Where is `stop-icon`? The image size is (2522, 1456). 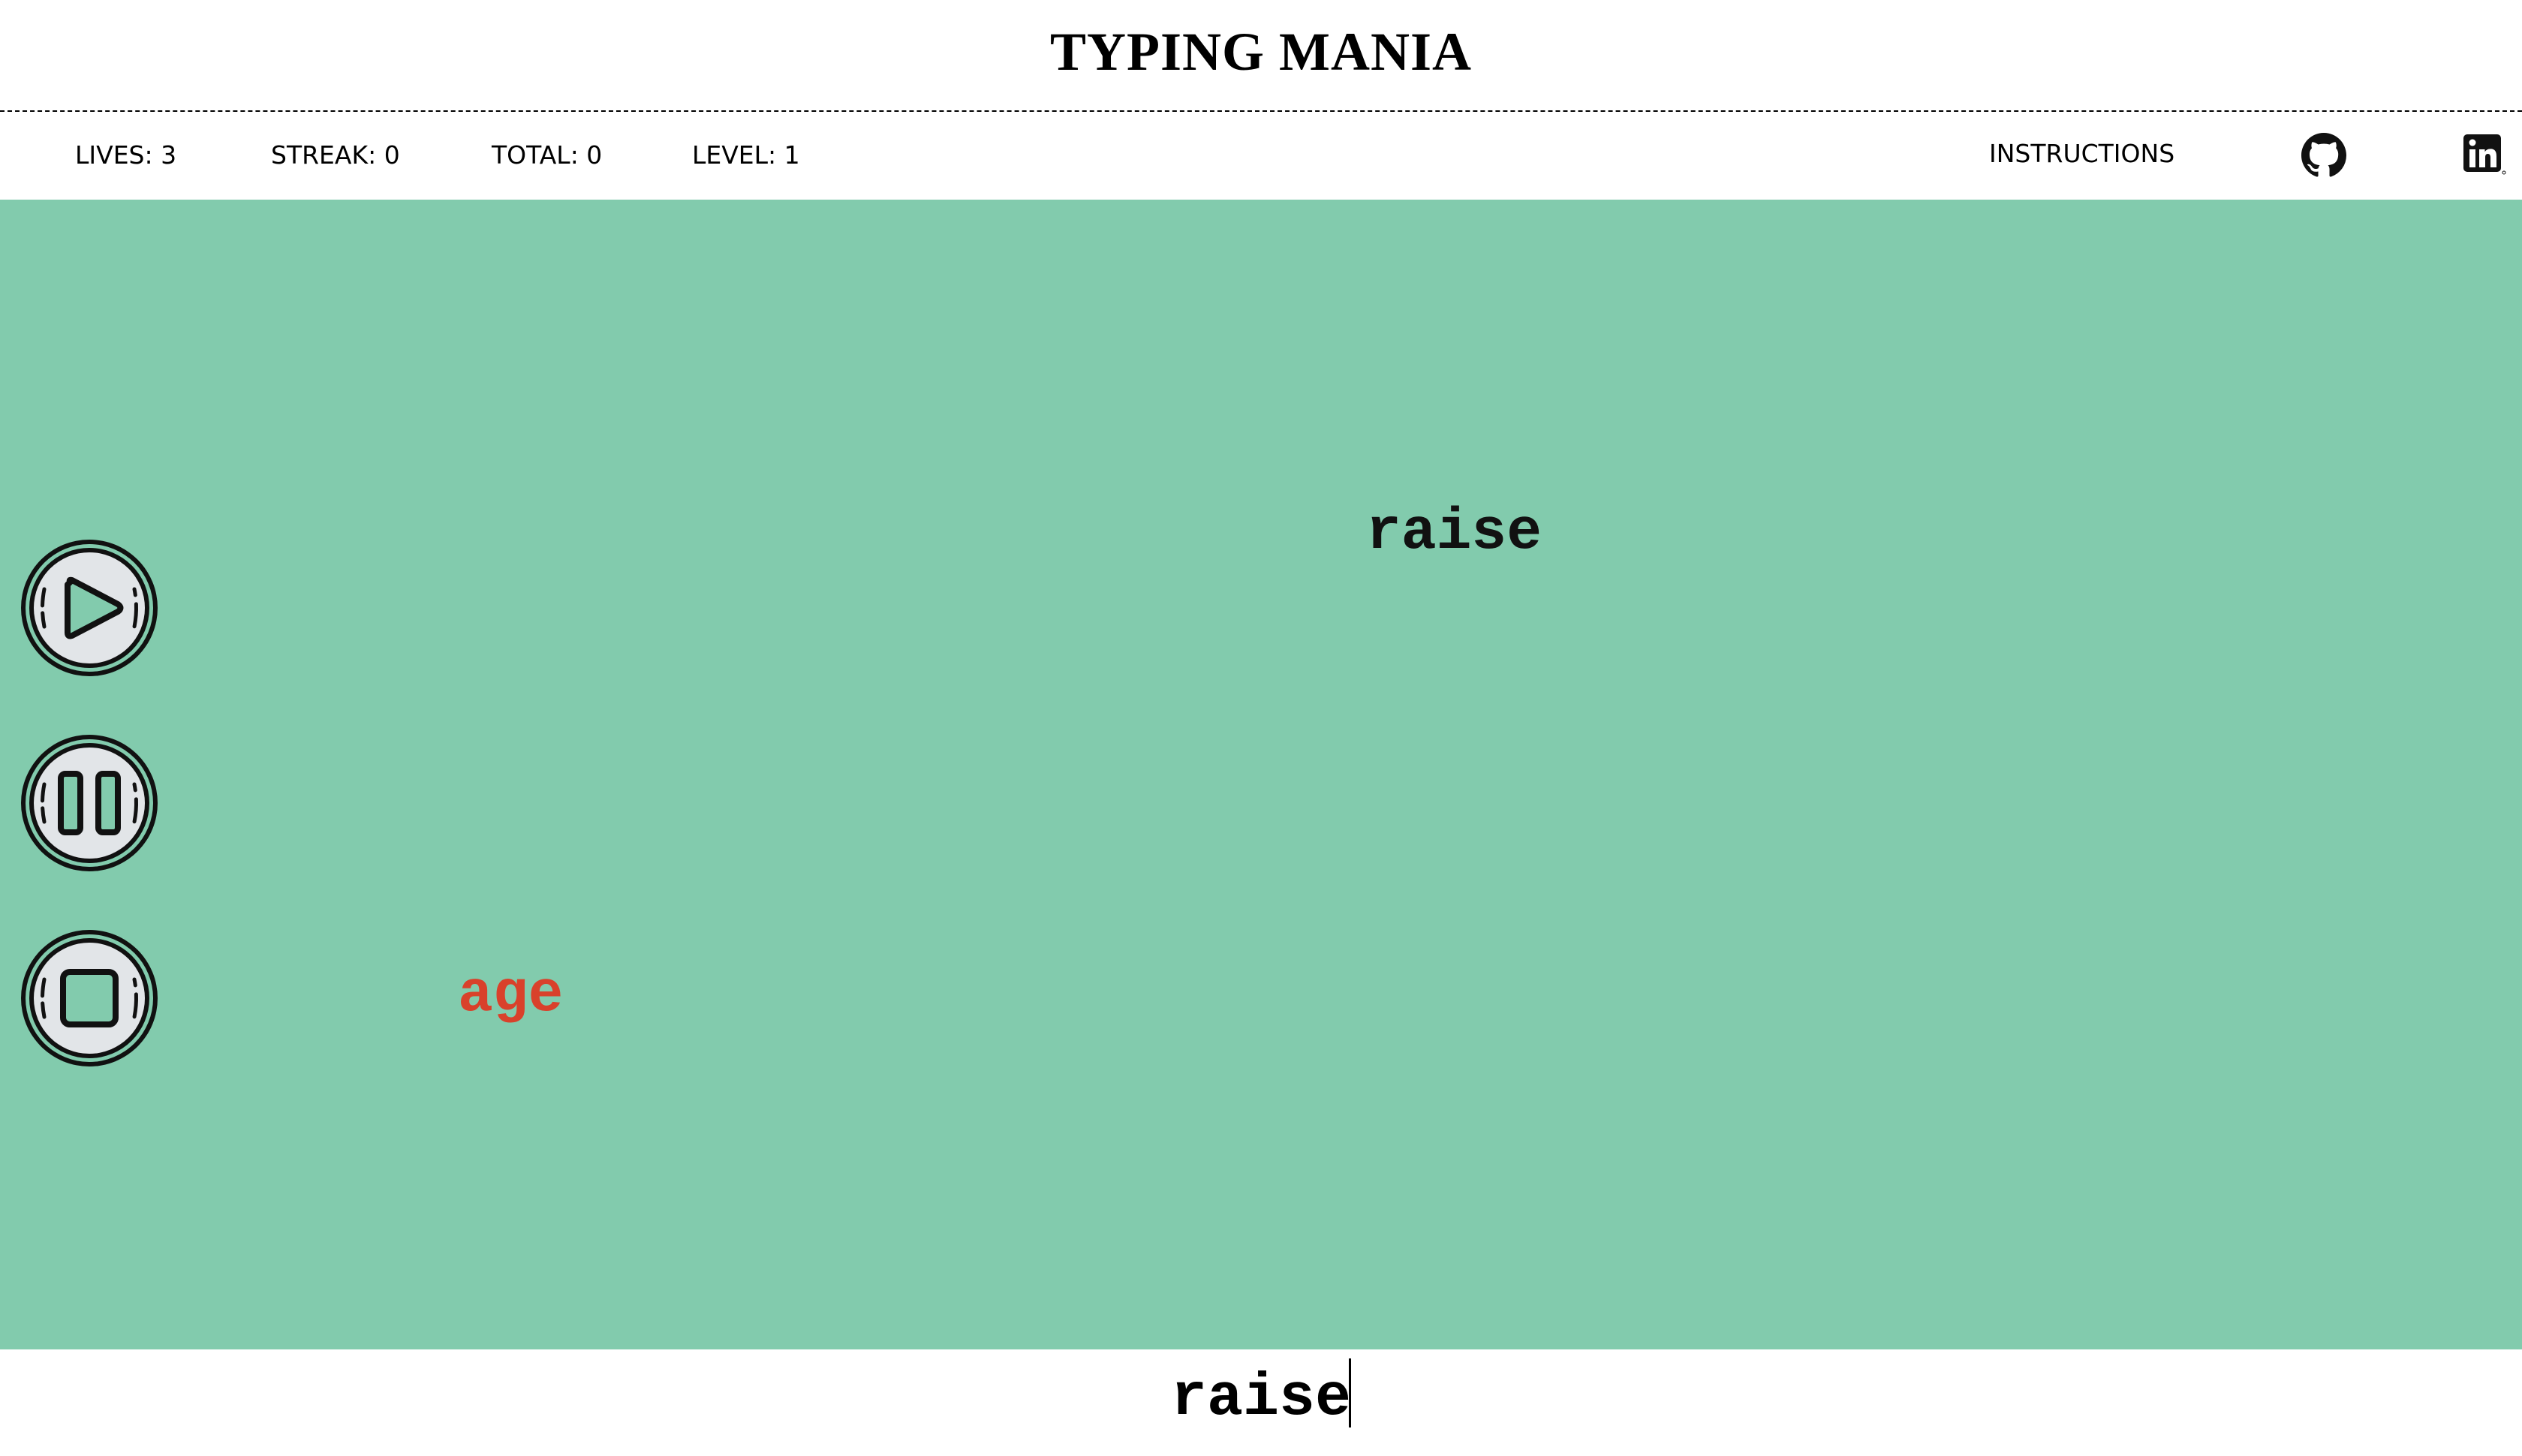
stop-icon is located at coordinates (89, 998).